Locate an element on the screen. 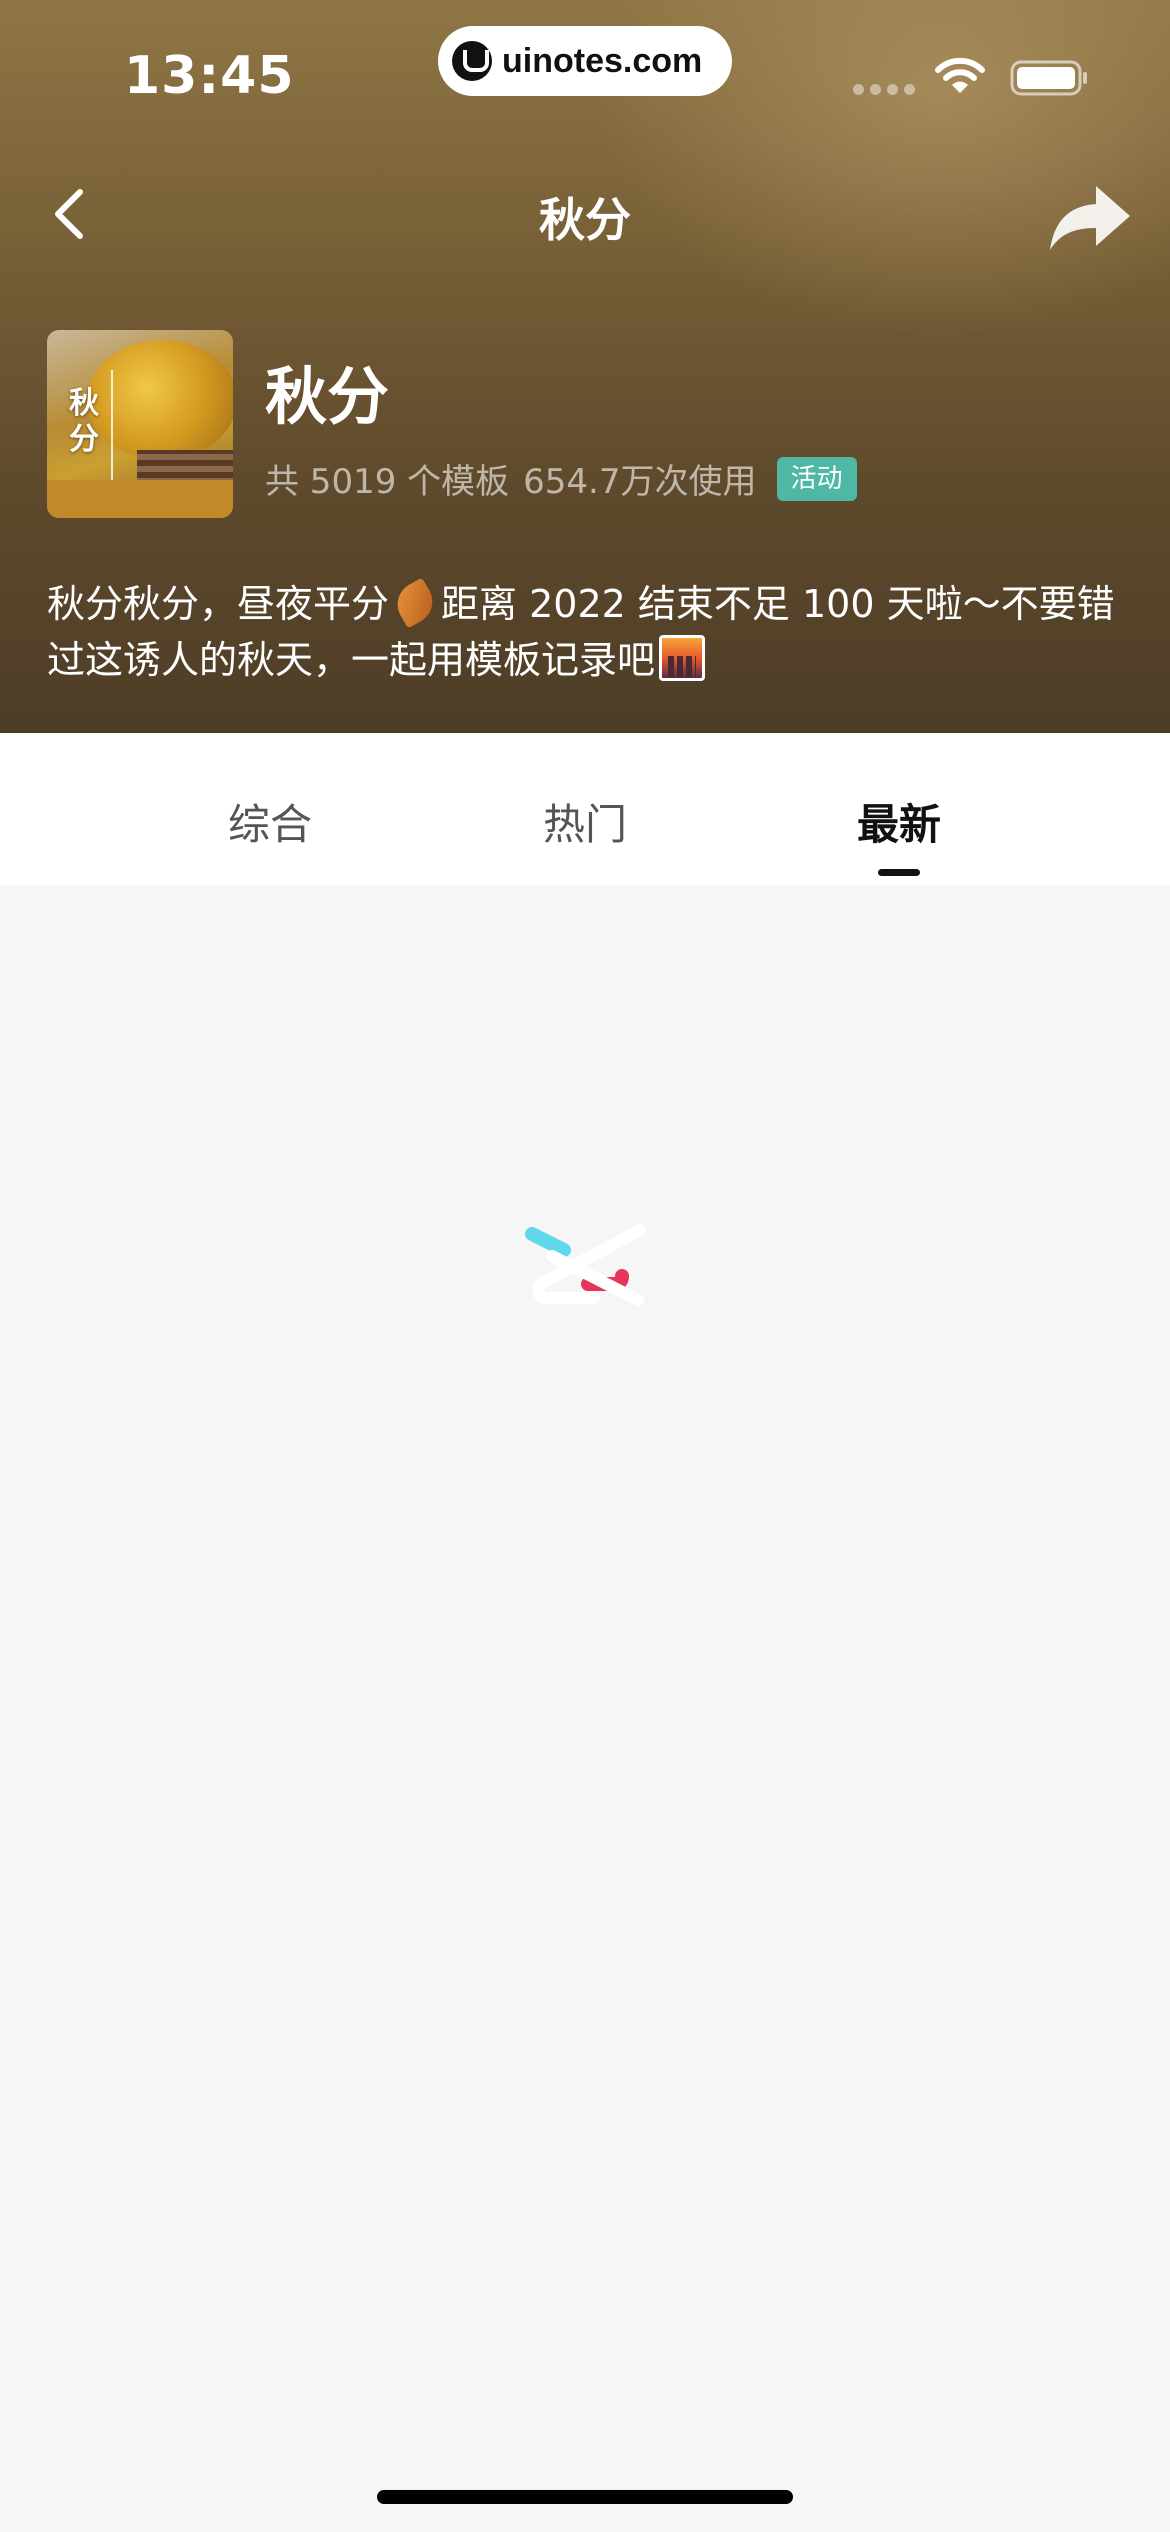  activity-badge: 活动 is located at coordinates (816, 478).